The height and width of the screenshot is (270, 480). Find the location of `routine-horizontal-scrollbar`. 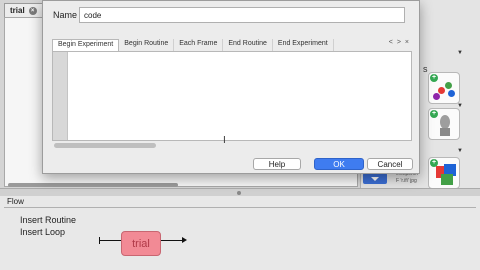

routine-horizontal-scrollbar is located at coordinates (93, 185).